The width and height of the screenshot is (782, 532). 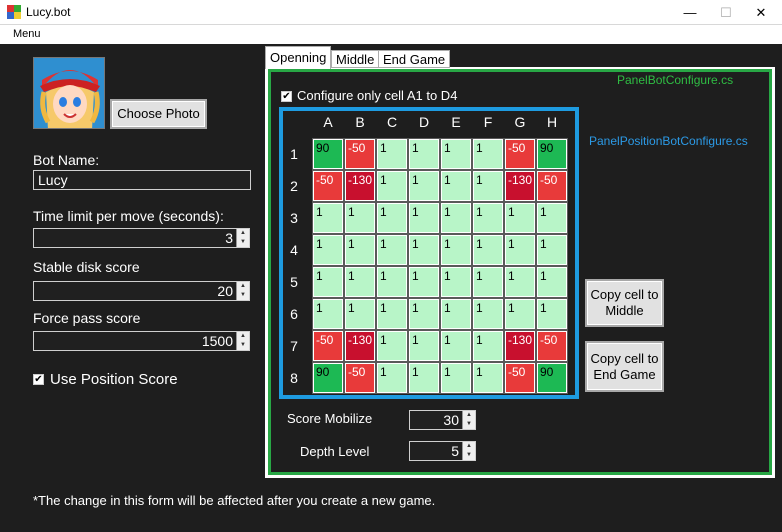 I want to click on force-pass-spin: ▲ ▼, so click(x=242, y=341).